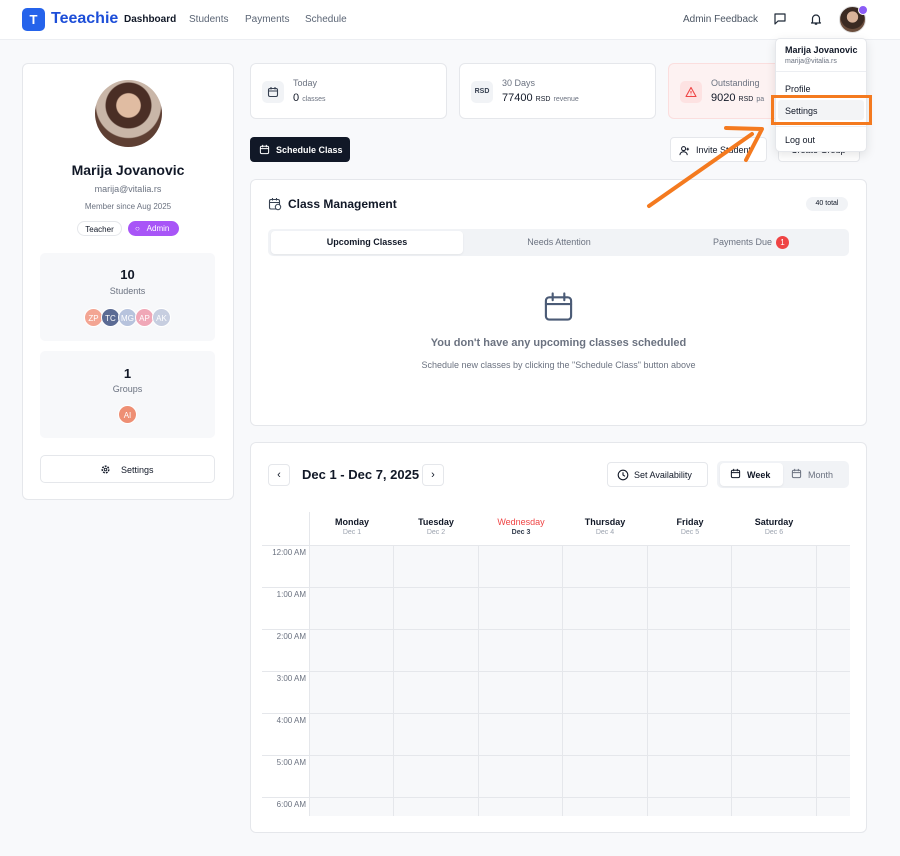 The width and height of the screenshot is (900, 856). What do you see at coordinates (780, 19) in the screenshot?
I see `message-icon` at bounding box center [780, 19].